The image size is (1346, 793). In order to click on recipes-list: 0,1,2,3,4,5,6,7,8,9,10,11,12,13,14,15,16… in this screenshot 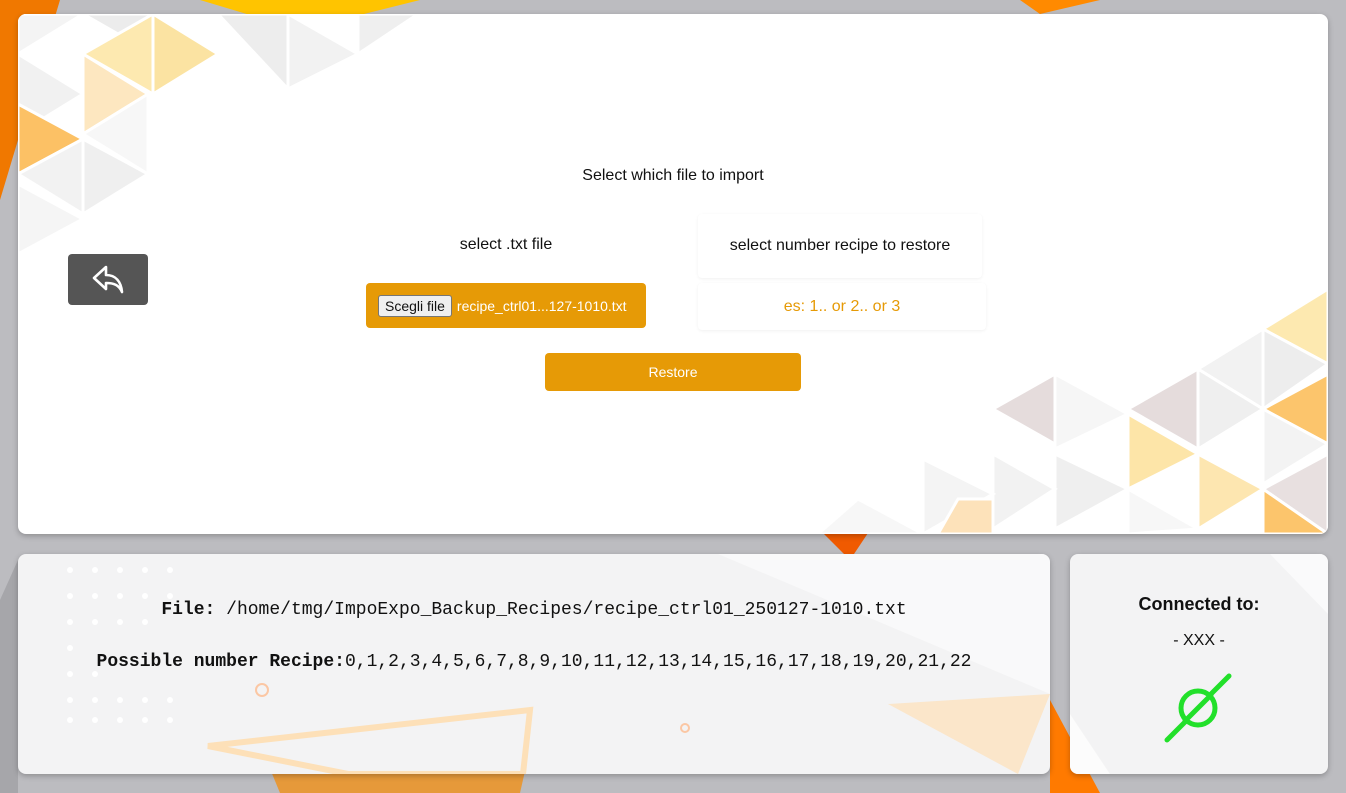, I will do `click(658, 662)`.